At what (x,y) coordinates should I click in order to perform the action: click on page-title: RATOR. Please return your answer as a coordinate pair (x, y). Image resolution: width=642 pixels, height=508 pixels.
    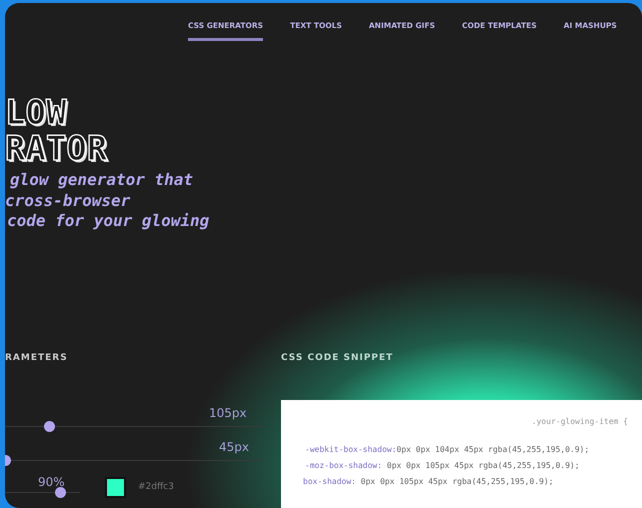
    Looking at the image, I should click on (56, 149).